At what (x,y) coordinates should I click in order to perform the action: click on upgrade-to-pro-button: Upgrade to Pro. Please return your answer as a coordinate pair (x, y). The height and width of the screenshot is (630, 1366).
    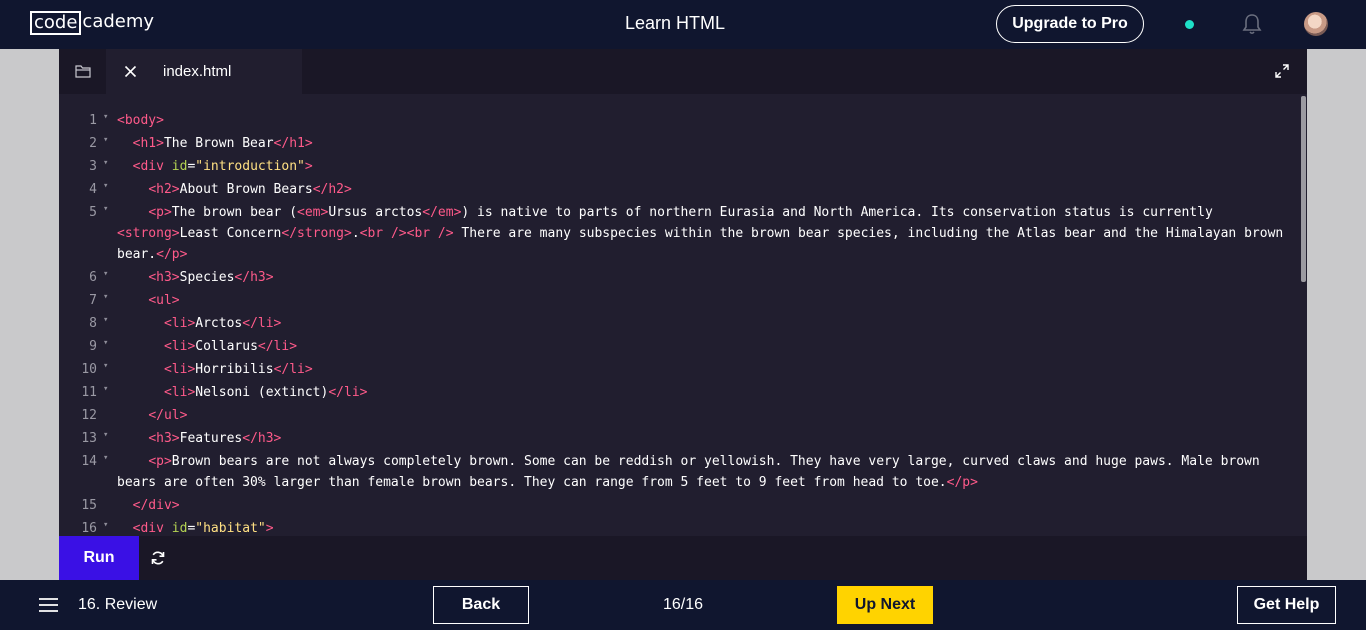
    Looking at the image, I should click on (1070, 24).